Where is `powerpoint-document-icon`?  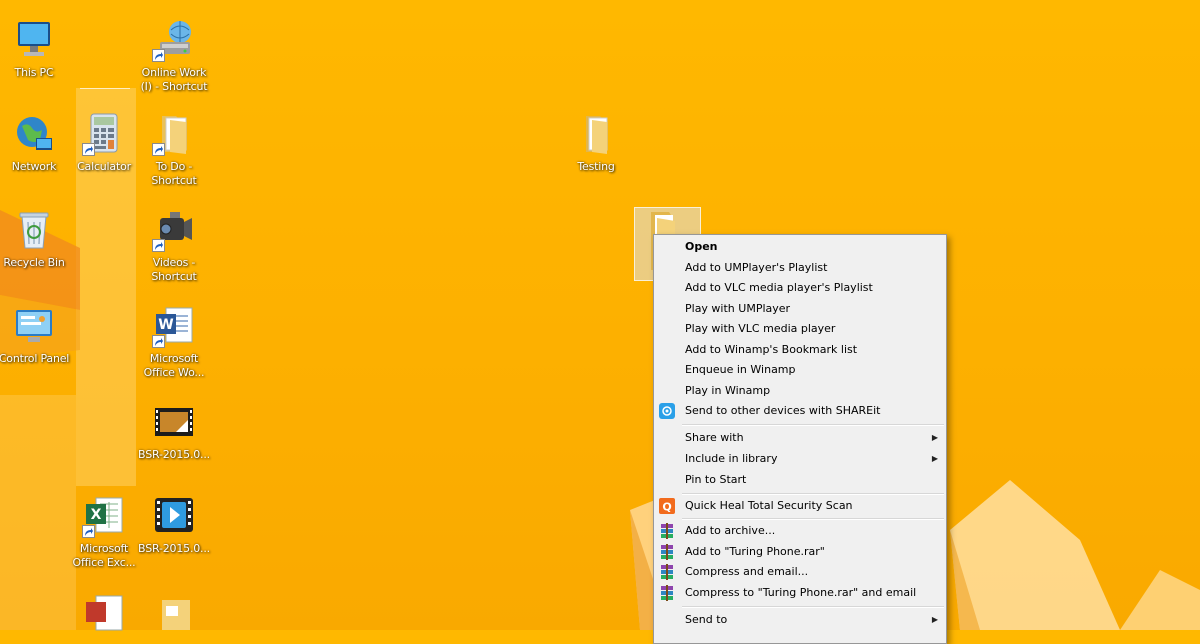
powerpoint-document-icon is located at coordinates (104, 614).